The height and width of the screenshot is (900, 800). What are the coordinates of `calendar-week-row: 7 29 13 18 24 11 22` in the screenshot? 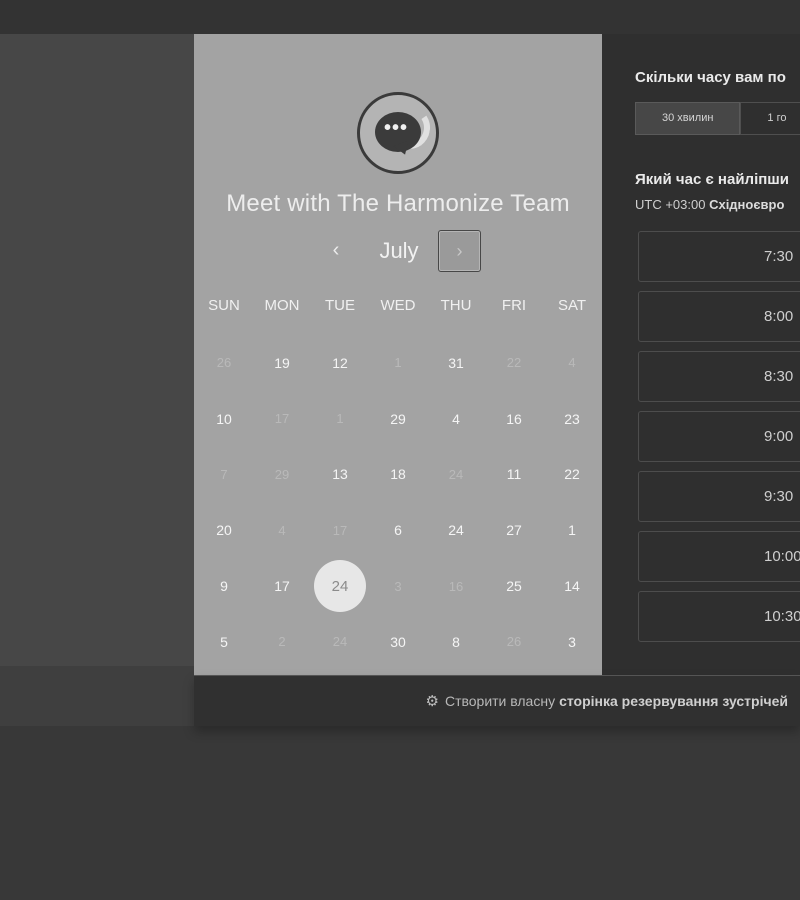 It's located at (398, 475).